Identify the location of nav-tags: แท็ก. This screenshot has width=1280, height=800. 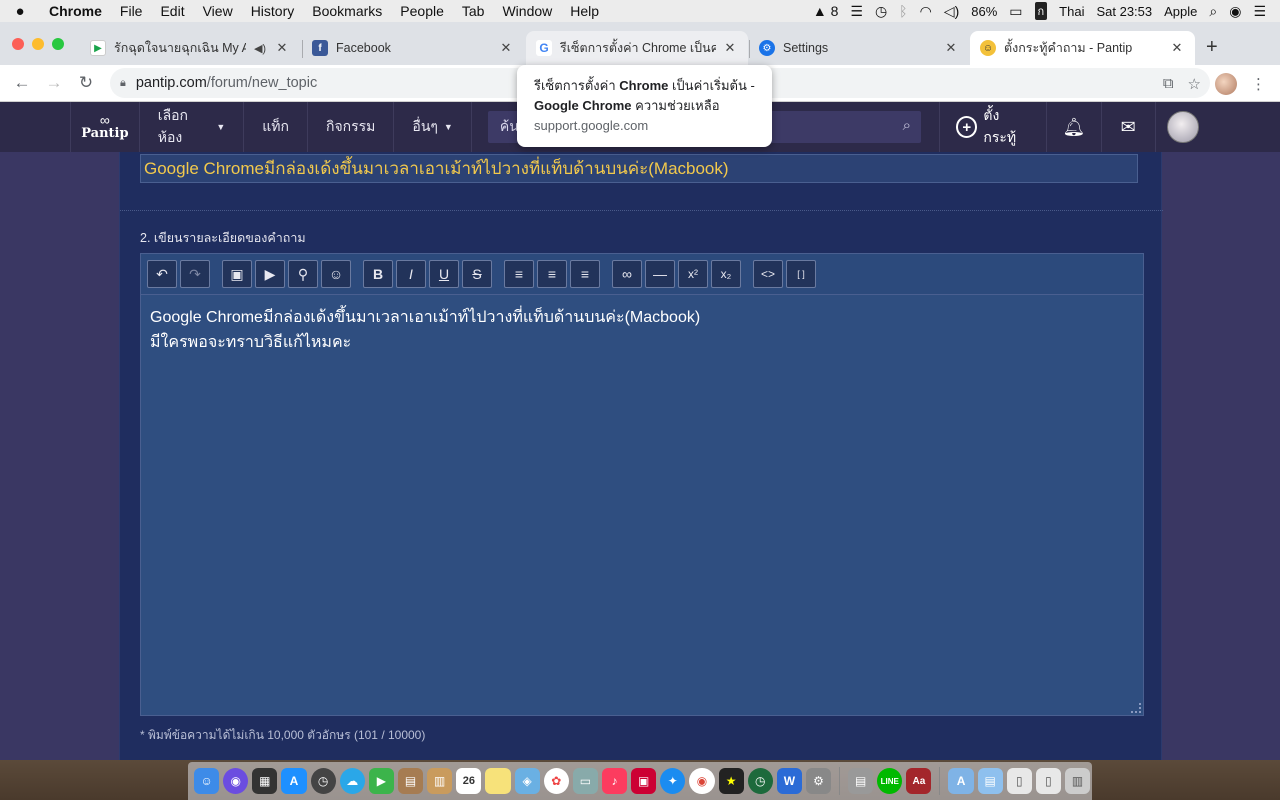
(276, 127).